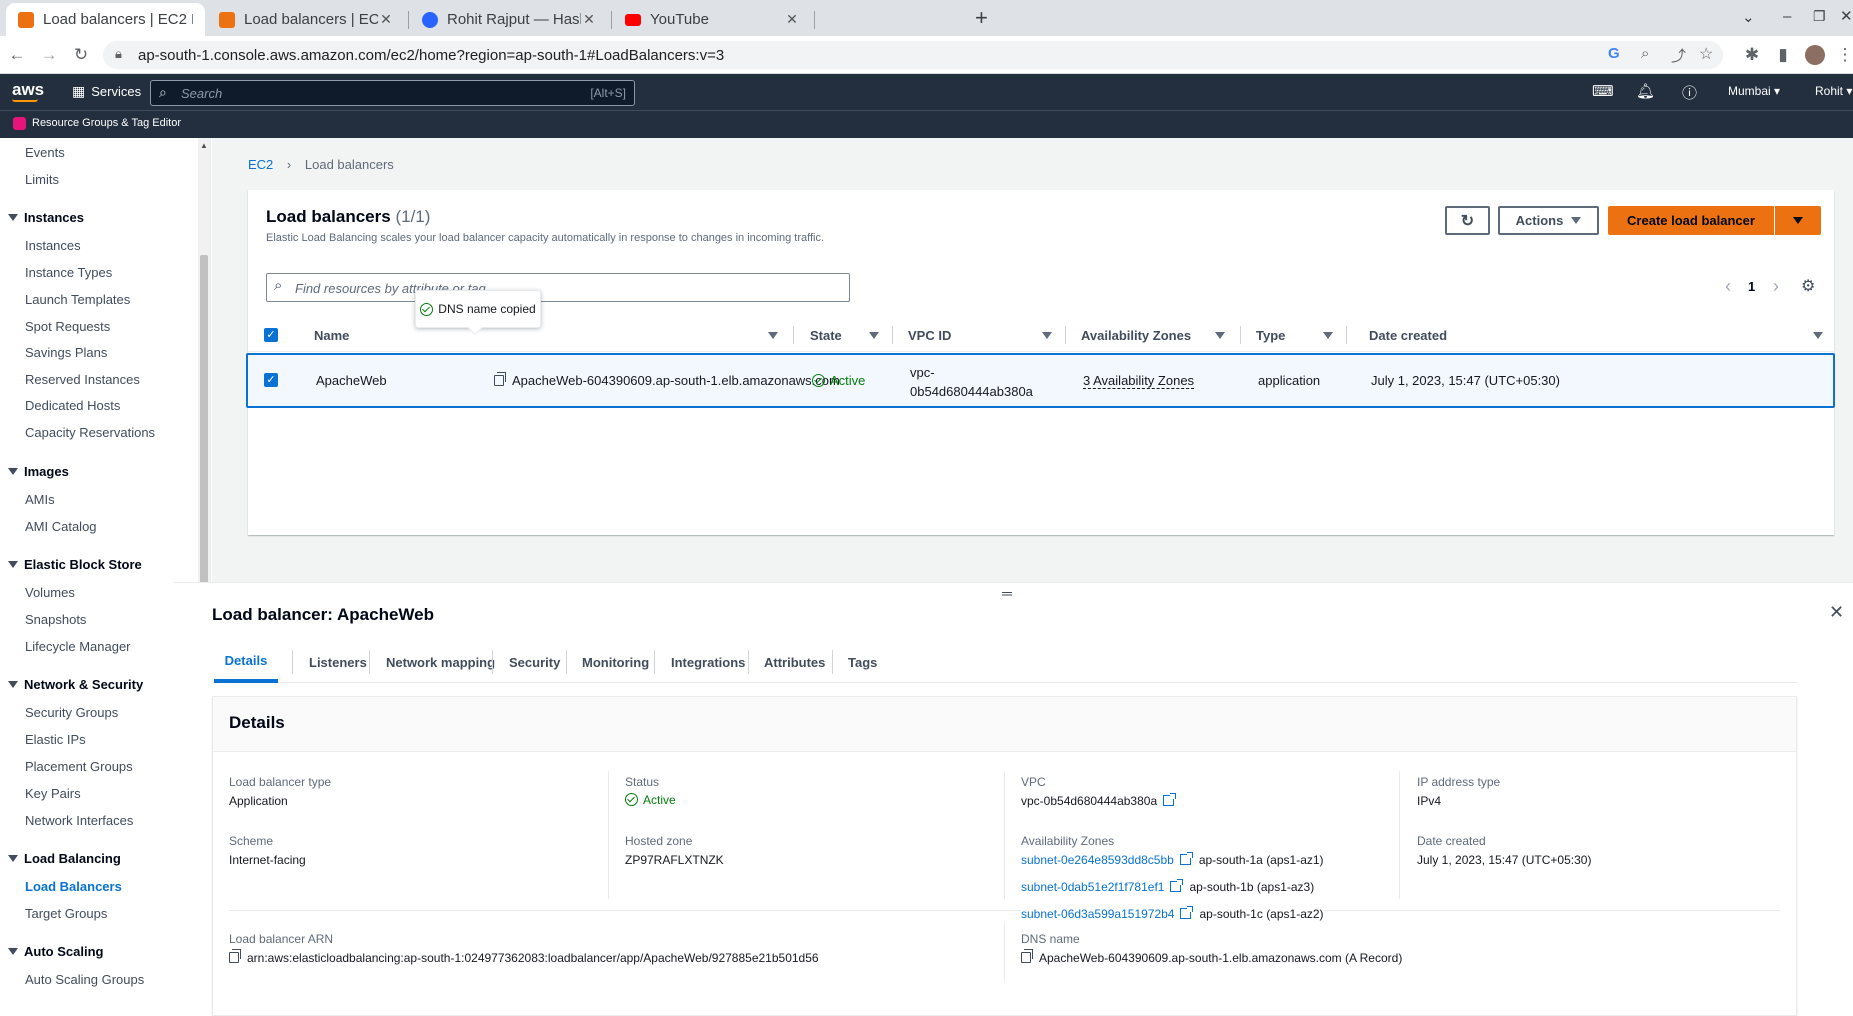 The image size is (1853, 1016). Describe the element at coordinates (1833, 91) in the screenshot. I see `account-menu: Rohit ▾` at that location.